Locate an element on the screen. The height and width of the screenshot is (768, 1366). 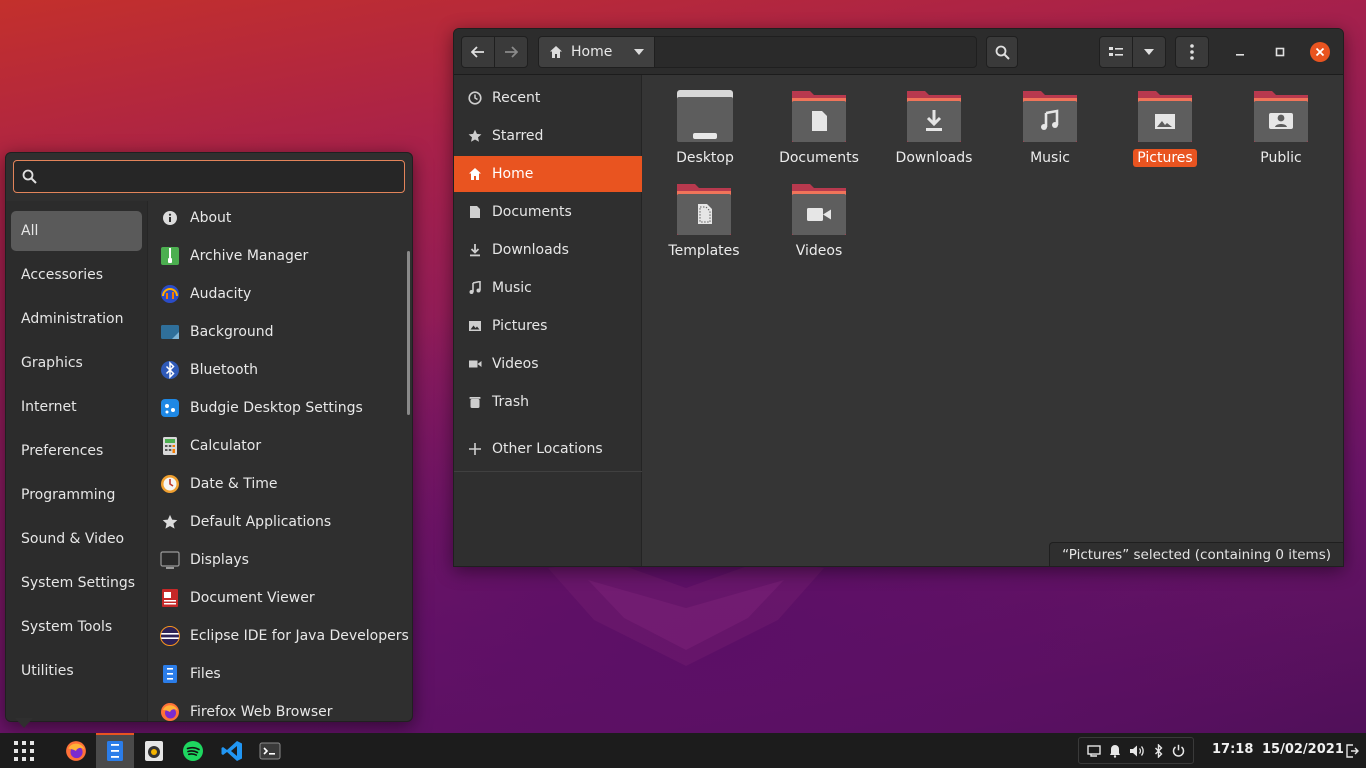
folder-public: Public is located at coordinates (1281, 134).